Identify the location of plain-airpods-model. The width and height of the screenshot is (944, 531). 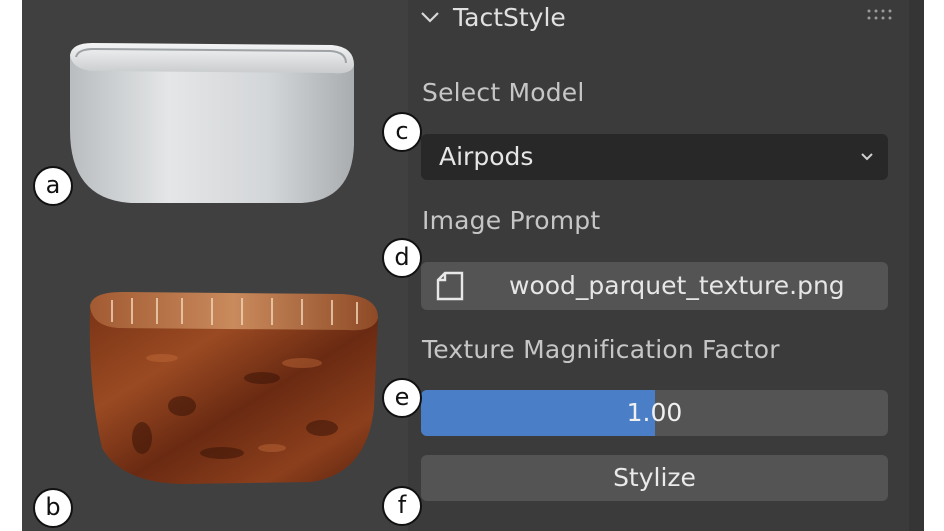
(212, 123).